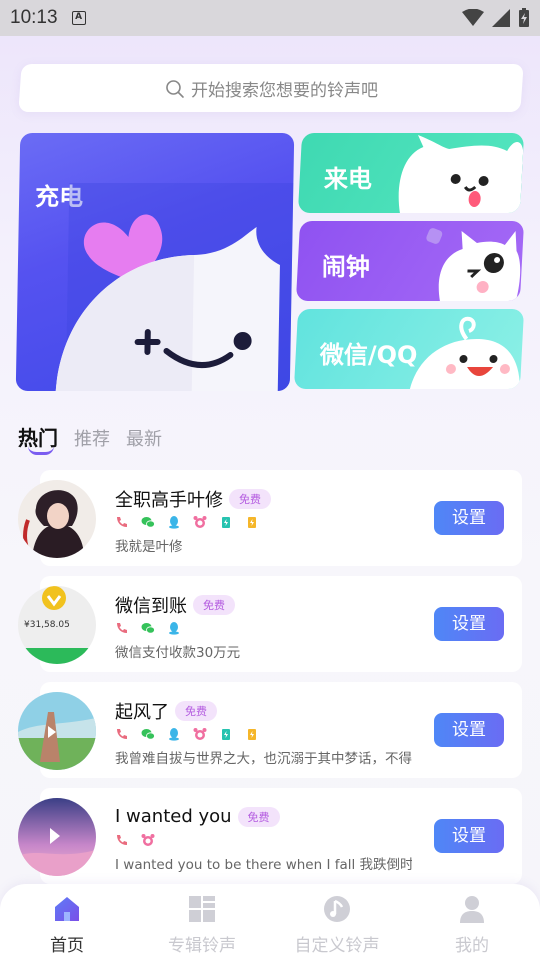 Image resolution: width=540 pixels, height=960 pixels. I want to click on ringtone-description: 我就是叶修, so click(149, 547).